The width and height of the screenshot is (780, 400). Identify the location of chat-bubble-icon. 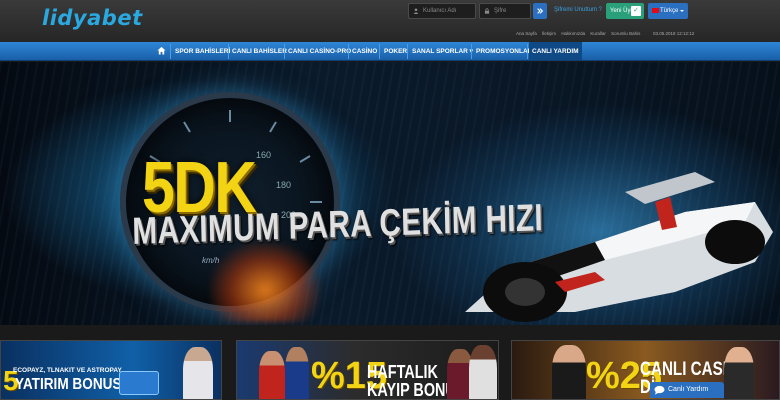
(659, 390).